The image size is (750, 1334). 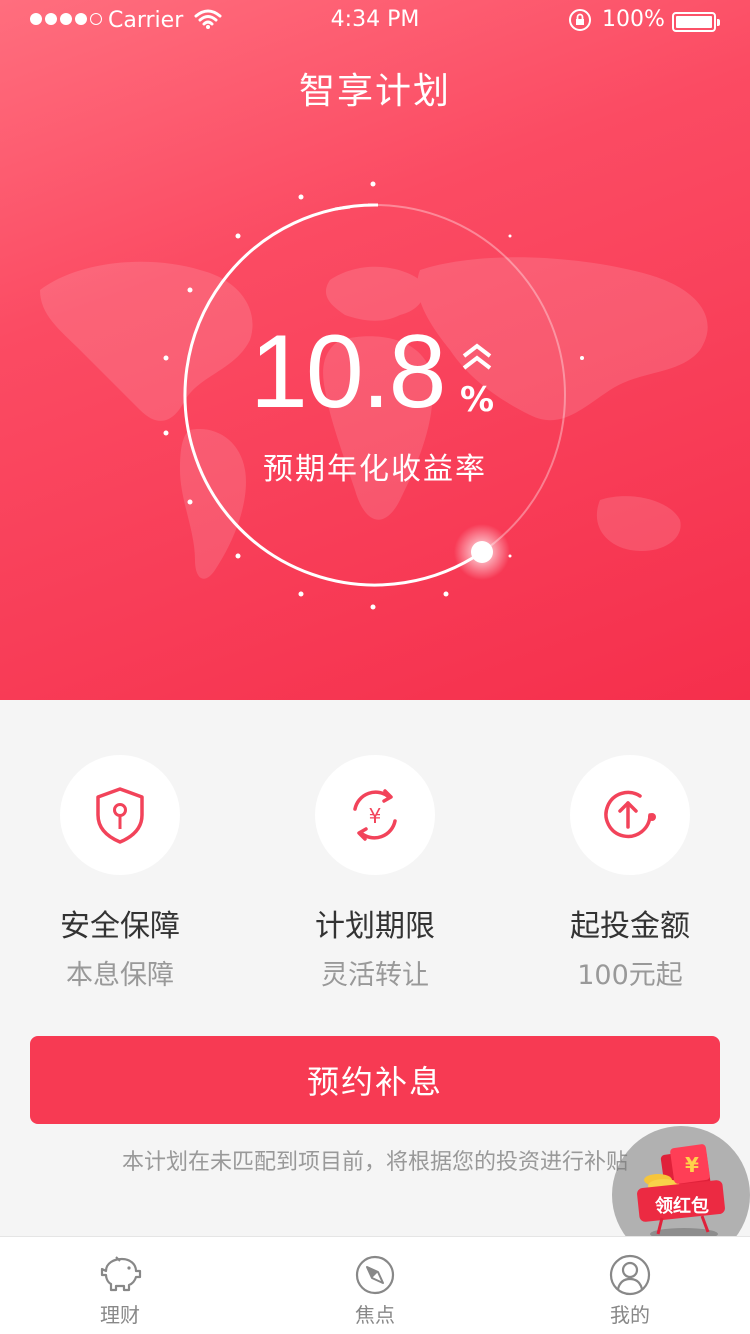 I want to click on tab-label: 理财, so click(x=120, y=1315).